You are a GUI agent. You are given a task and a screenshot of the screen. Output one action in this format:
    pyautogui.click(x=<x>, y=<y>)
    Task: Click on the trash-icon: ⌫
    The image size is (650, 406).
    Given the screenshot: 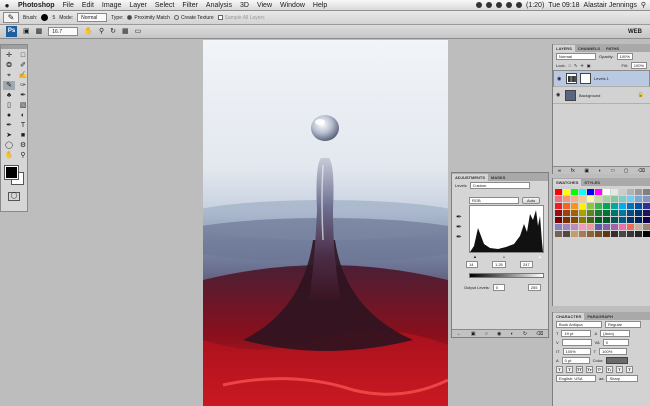 What is the action you would take?
    pyautogui.click(x=641, y=171)
    